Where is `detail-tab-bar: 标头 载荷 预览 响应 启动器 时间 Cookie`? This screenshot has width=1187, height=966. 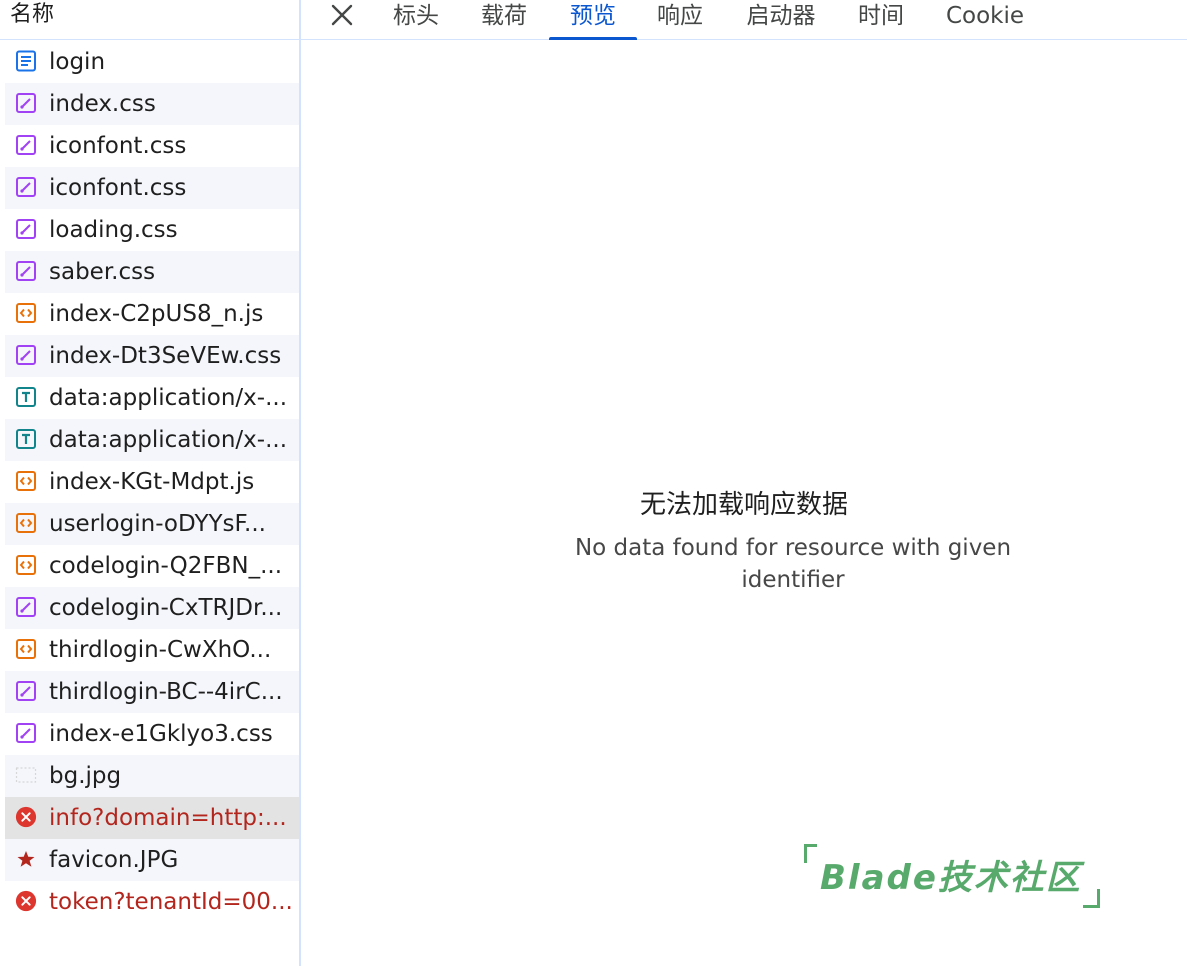
detail-tab-bar: 标头 载荷 预览 响应 启动器 时间 Cookie is located at coordinates (744, 20).